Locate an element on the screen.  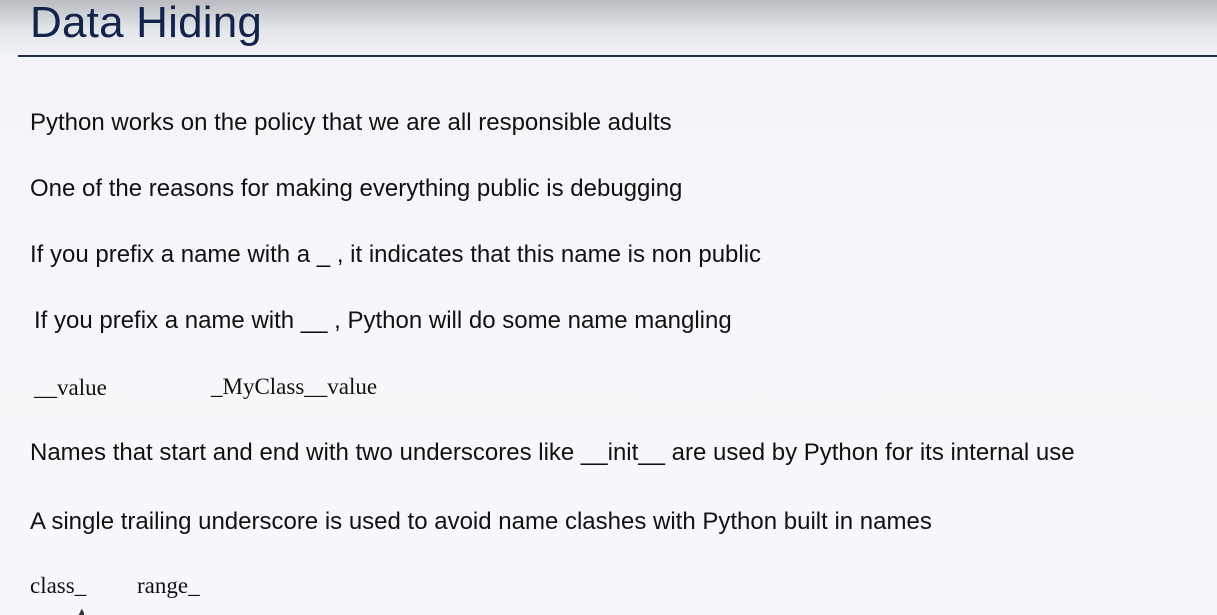
mouse-pointer-icon: ▲ is located at coordinates (81, 611).